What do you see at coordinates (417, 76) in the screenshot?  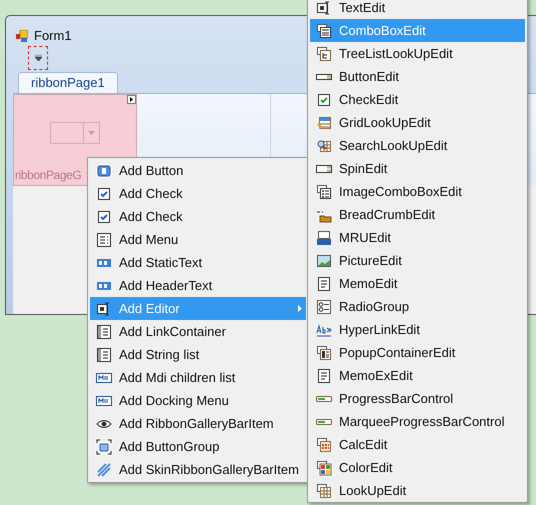 I see `menu-item: ButtonEdit` at bounding box center [417, 76].